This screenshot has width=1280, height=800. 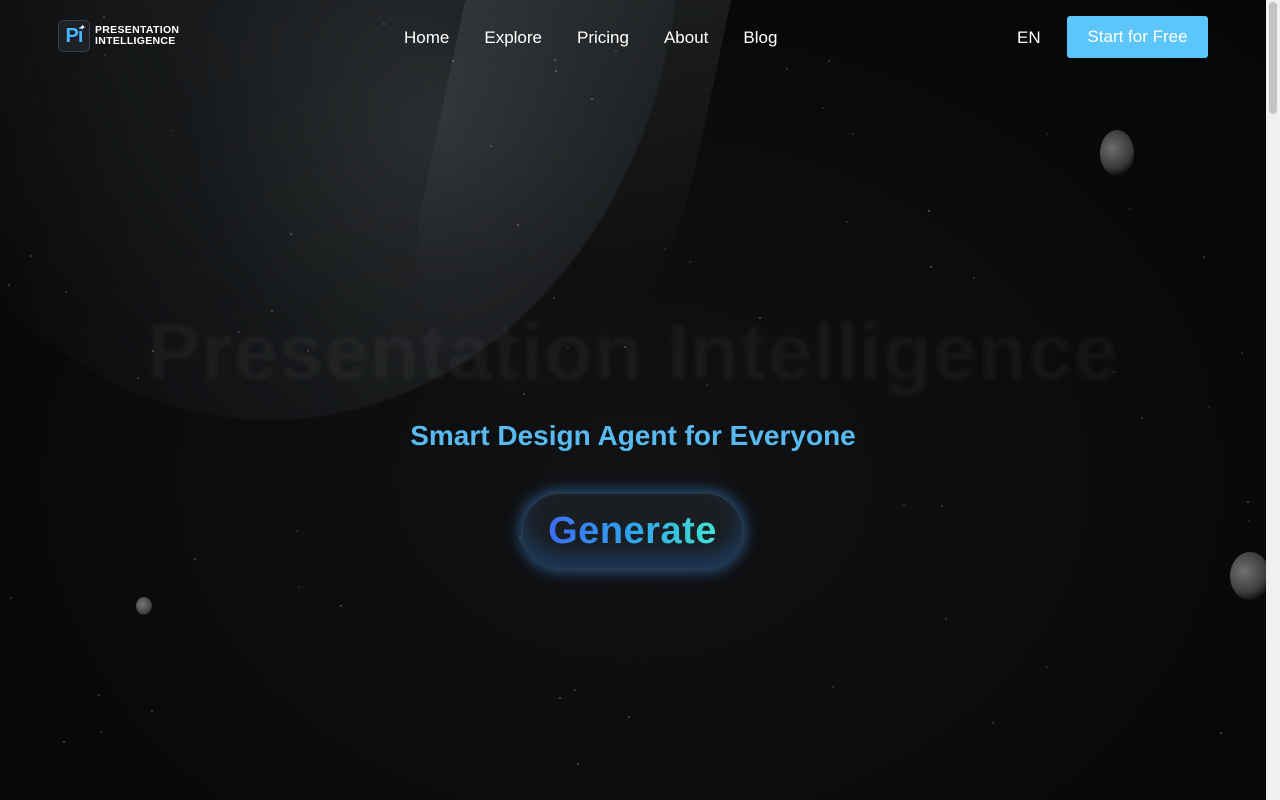 What do you see at coordinates (82, 27) in the screenshot?
I see `sparkle-icon: ✦` at bounding box center [82, 27].